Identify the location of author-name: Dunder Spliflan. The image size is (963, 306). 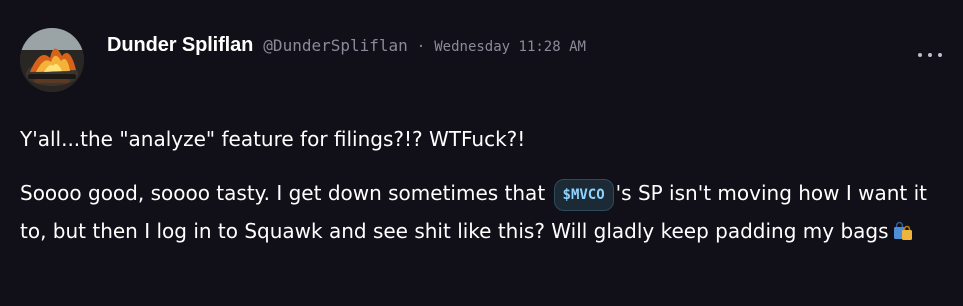
(180, 45).